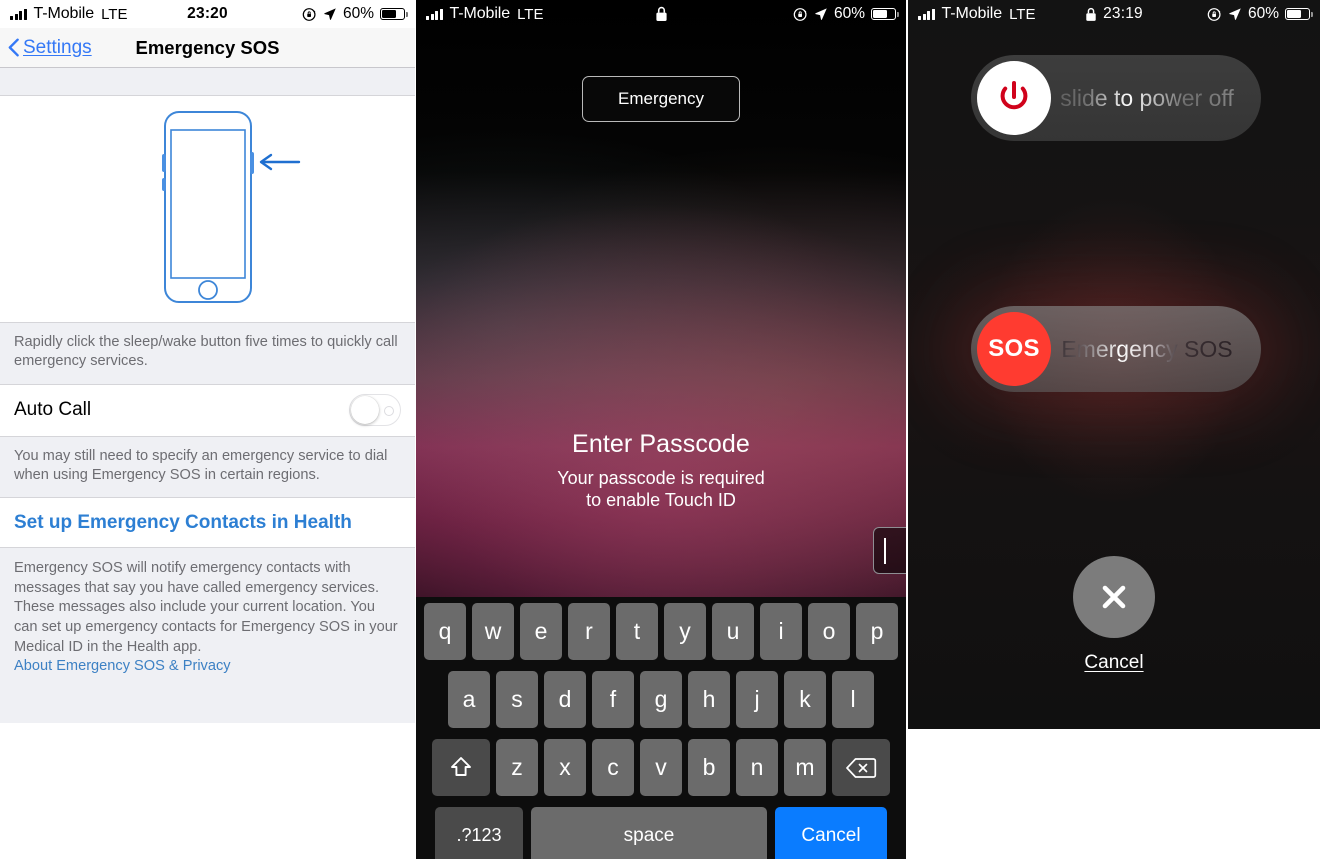 The width and height of the screenshot is (1320, 859). What do you see at coordinates (649, 833) in the screenshot?
I see `space-key: space` at bounding box center [649, 833].